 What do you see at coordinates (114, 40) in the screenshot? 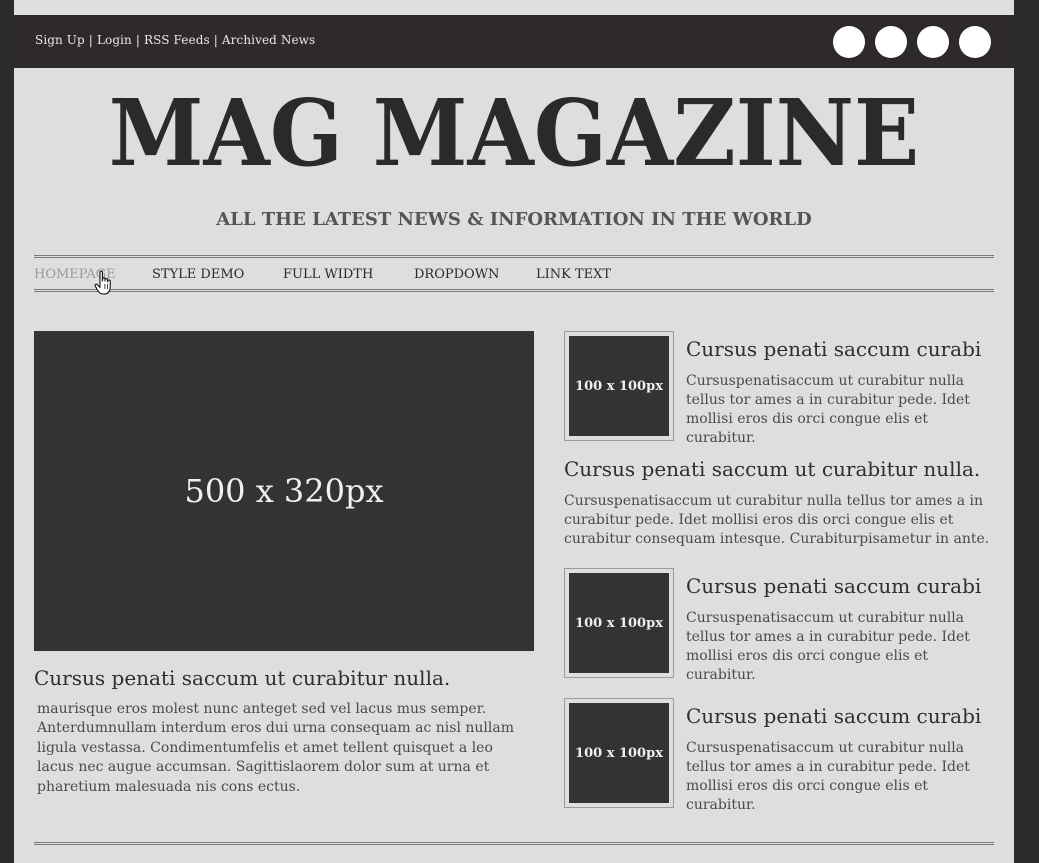
I see `login-link: Login` at bounding box center [114, 40].